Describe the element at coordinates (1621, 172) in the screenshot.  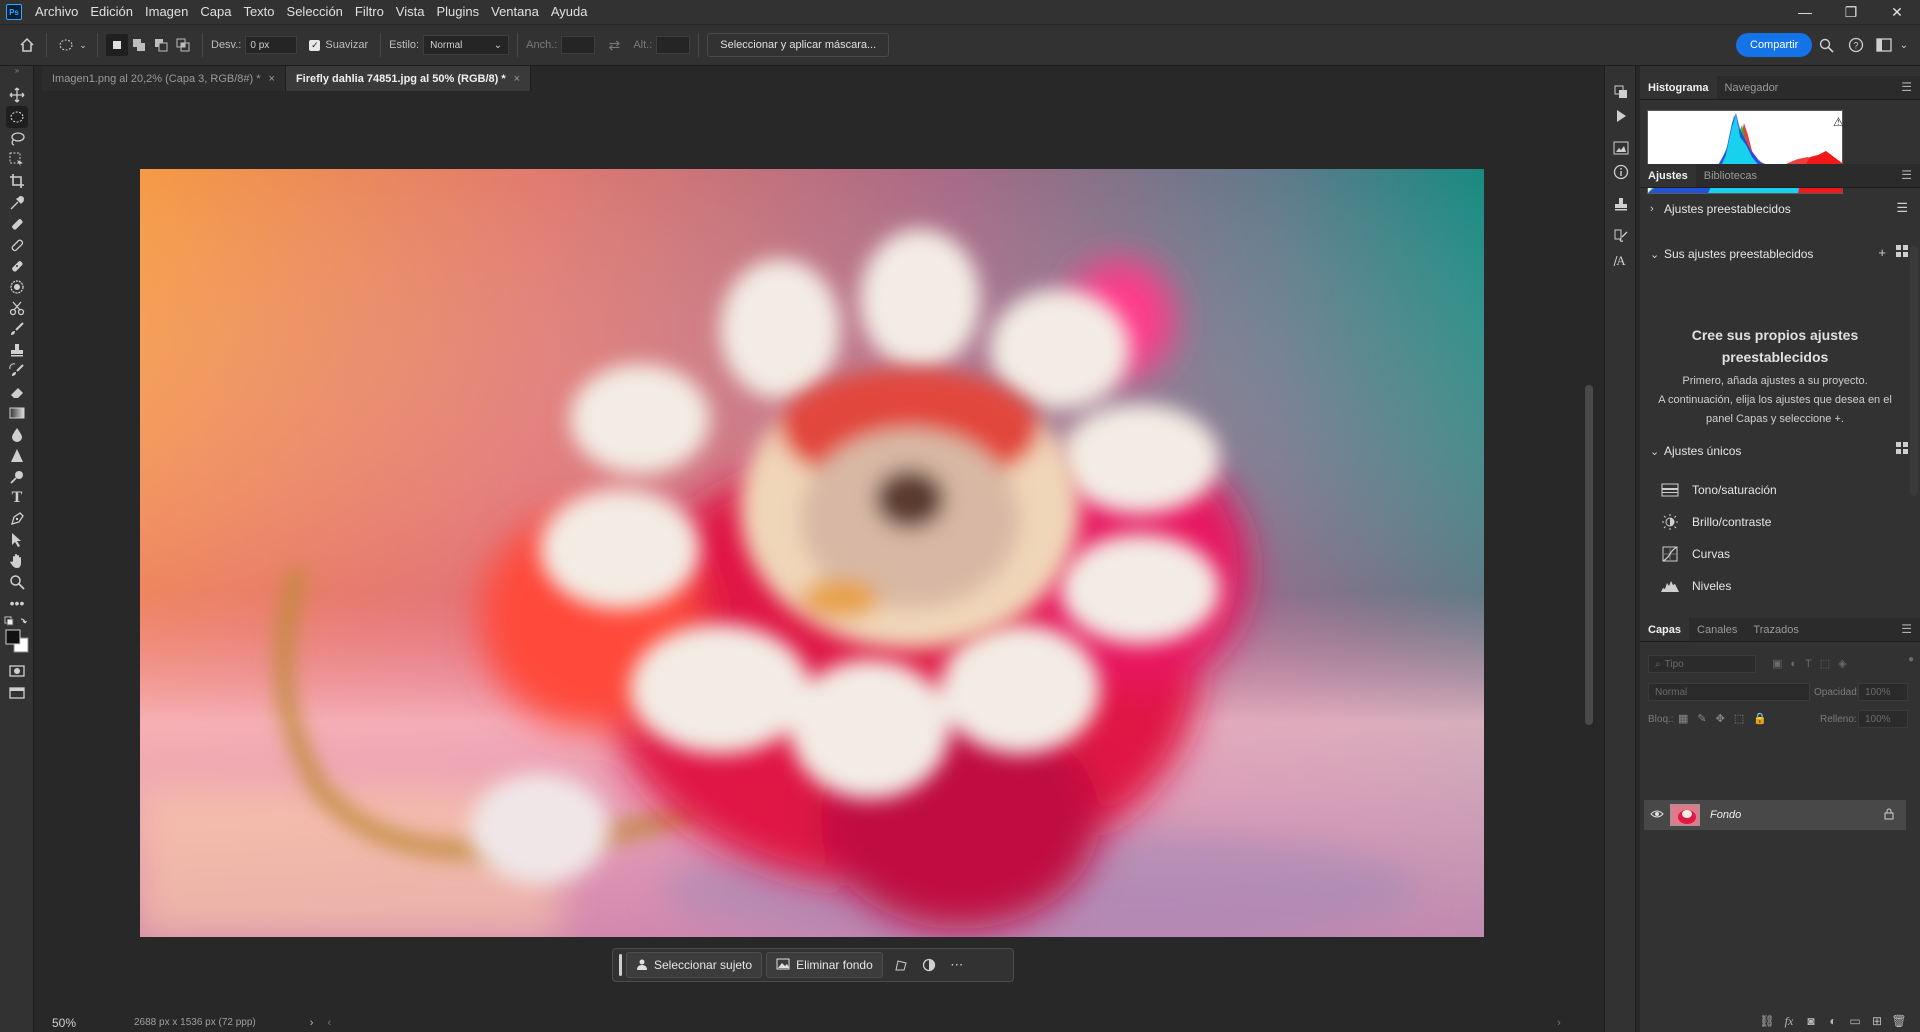
I see `info-icon` at that location.